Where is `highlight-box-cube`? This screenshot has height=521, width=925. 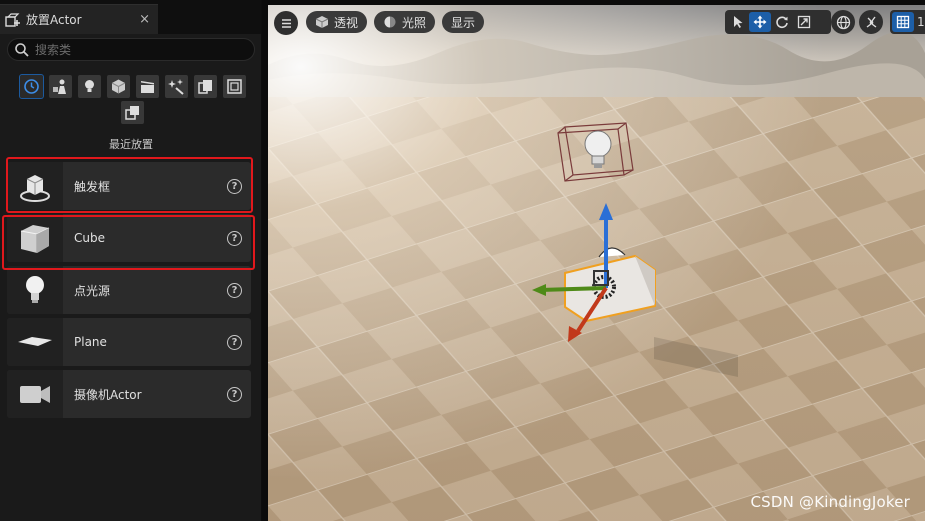 highlight-box-cube is located at coordinates (128, 242).